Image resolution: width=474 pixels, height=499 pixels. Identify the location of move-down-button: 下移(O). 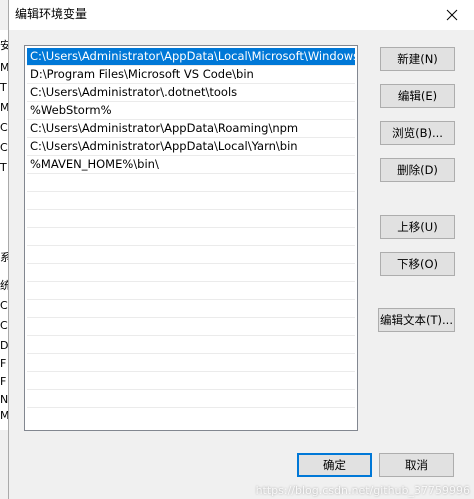
(417, 264).